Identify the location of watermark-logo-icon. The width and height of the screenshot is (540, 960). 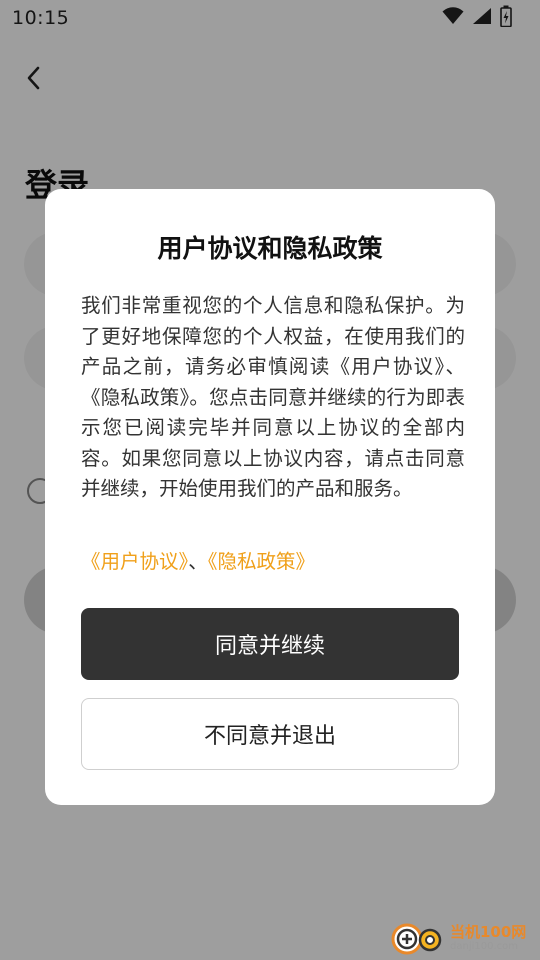
(416, 939).